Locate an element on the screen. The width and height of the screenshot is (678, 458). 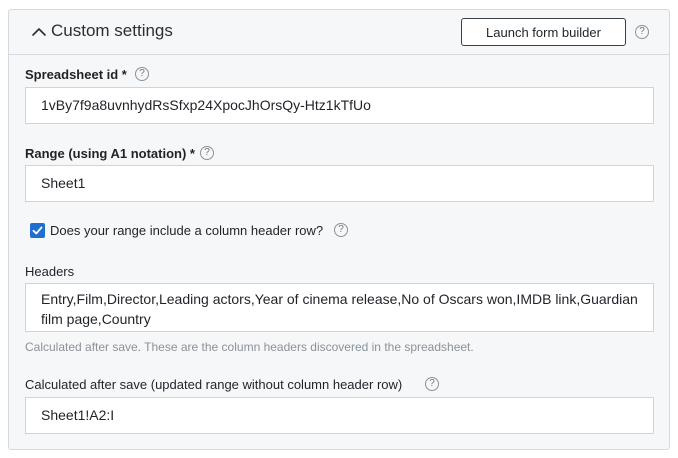
header-row-checkbox is located at coordinates (37, 230).